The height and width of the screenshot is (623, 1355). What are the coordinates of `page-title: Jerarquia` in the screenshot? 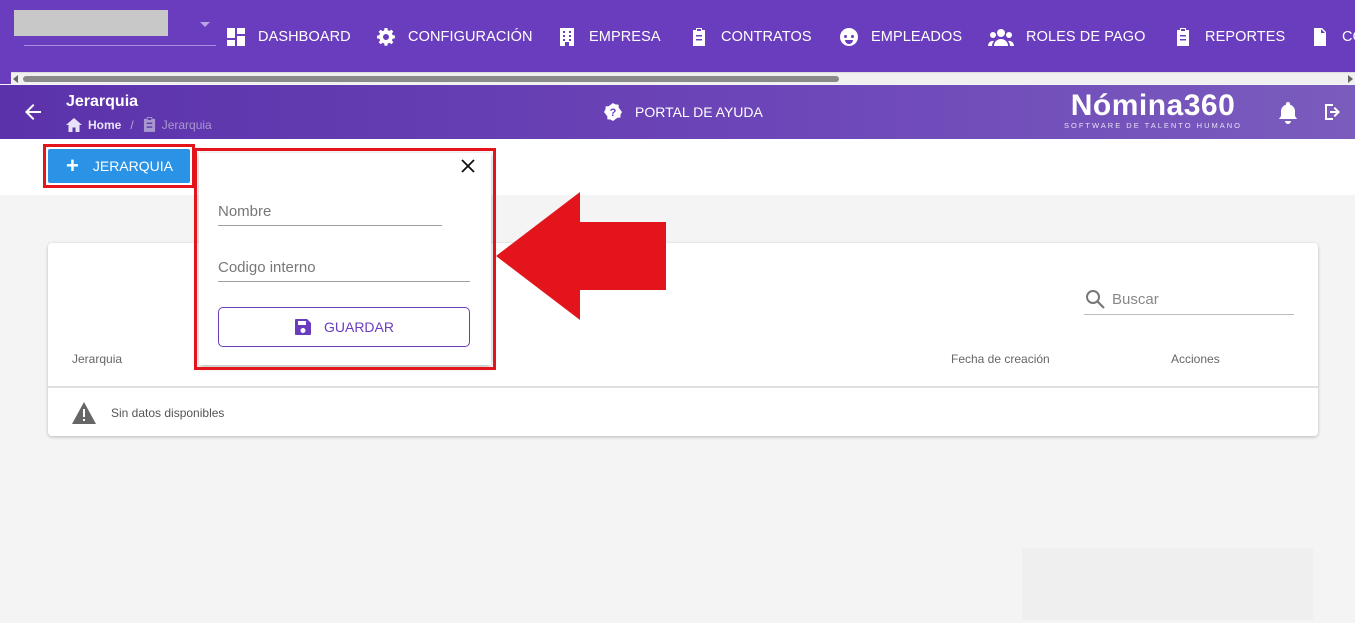 It's located at (102, 101).